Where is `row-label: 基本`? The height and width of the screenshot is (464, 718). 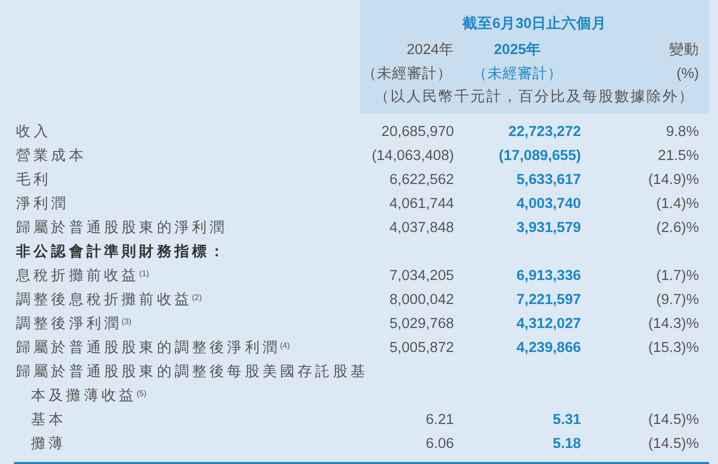
row-label: 基本 is located at coordinates (49, 420).